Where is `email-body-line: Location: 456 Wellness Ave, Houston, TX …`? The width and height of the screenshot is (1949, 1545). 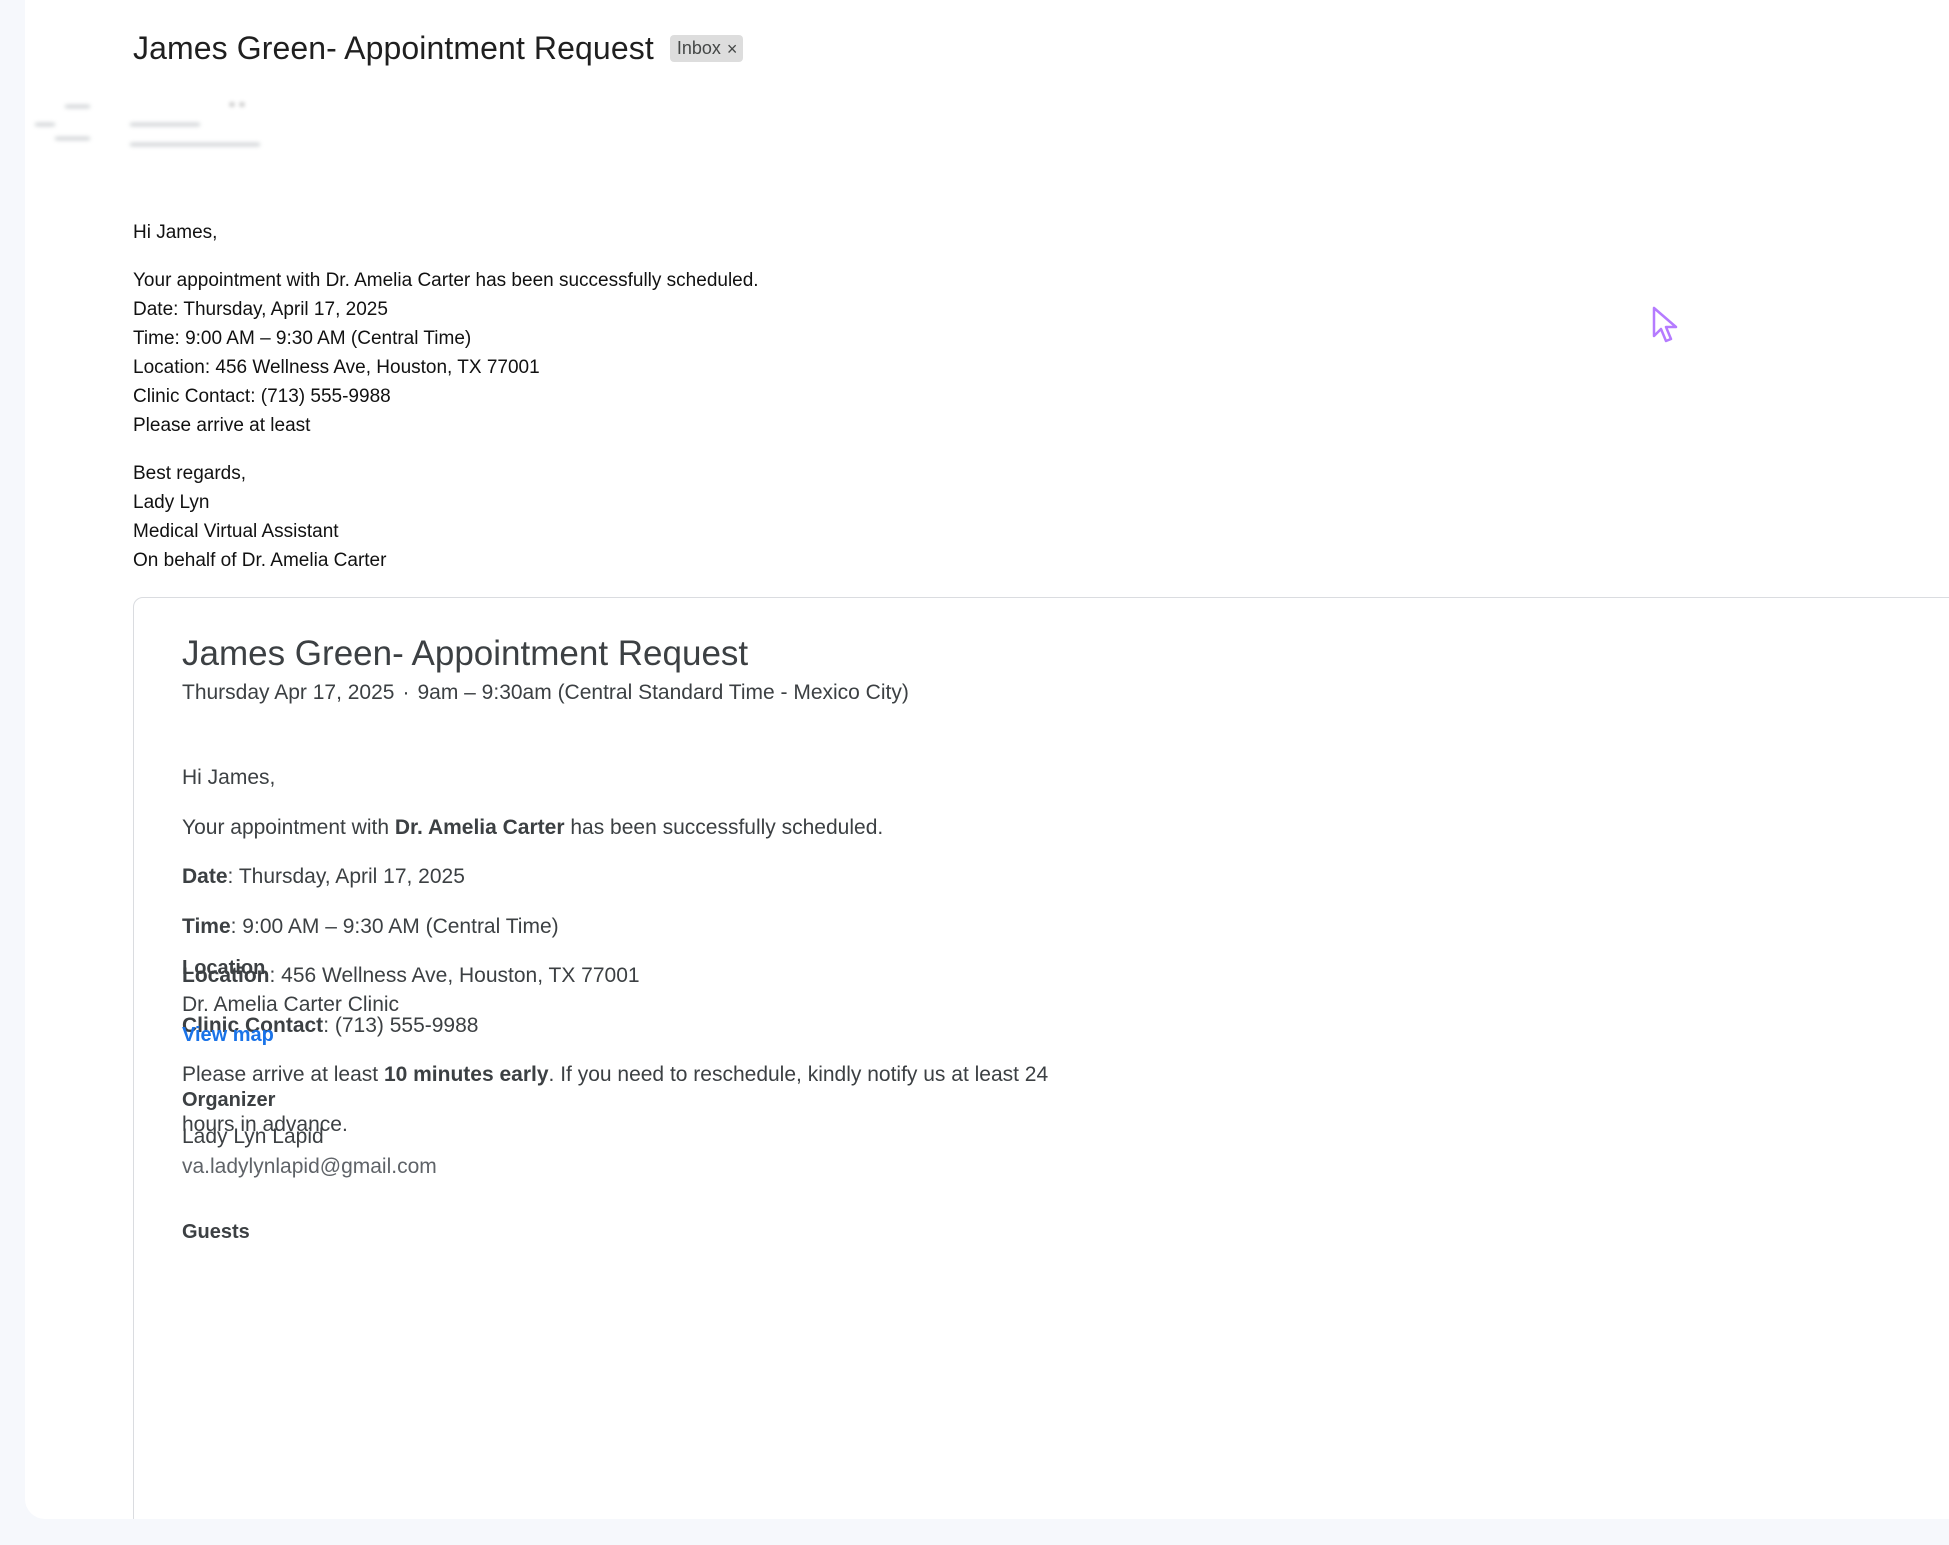 email-body-line: Location: 456 Wellness Ave, Houston, TX … is located at coordinates (336, 367).